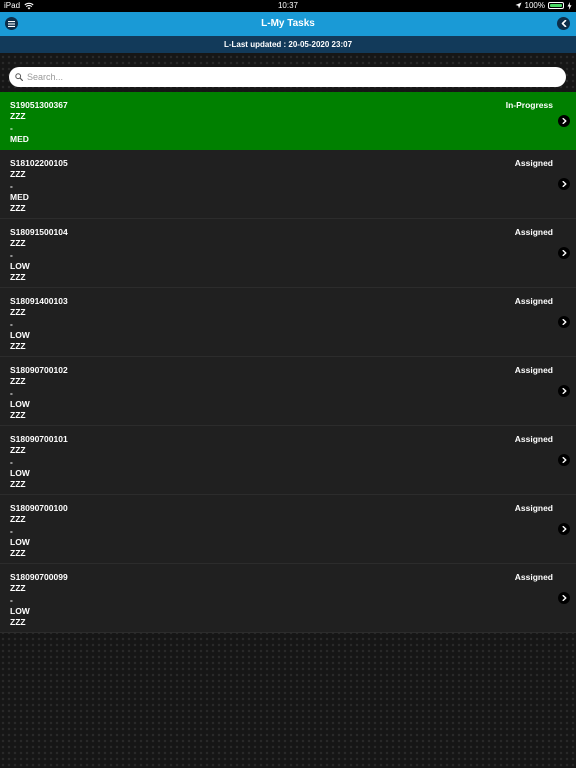 The image size is (576, 768). I want to click on task-id: S18090700099, so click(39, 577).